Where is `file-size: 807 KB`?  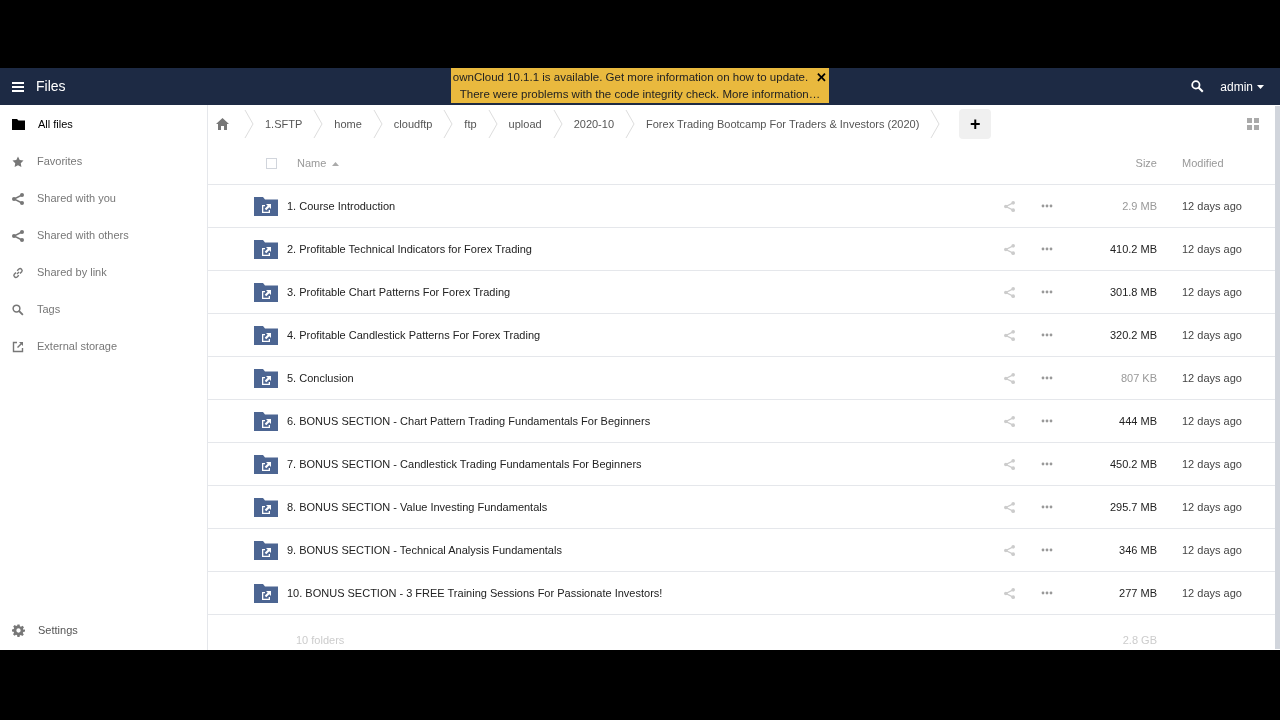
file-size: 807 KB is located at coordinates (1138, 378).